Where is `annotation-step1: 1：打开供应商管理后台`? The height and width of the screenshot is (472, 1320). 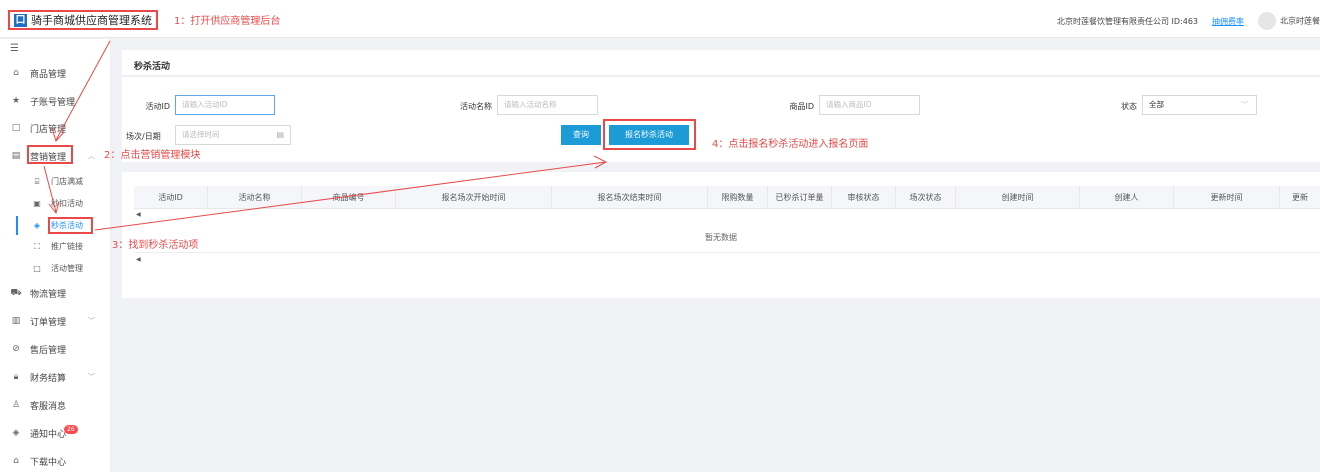
annotation-step1: 1：打开供应商管理后台 is located at coordinates (227, 21).